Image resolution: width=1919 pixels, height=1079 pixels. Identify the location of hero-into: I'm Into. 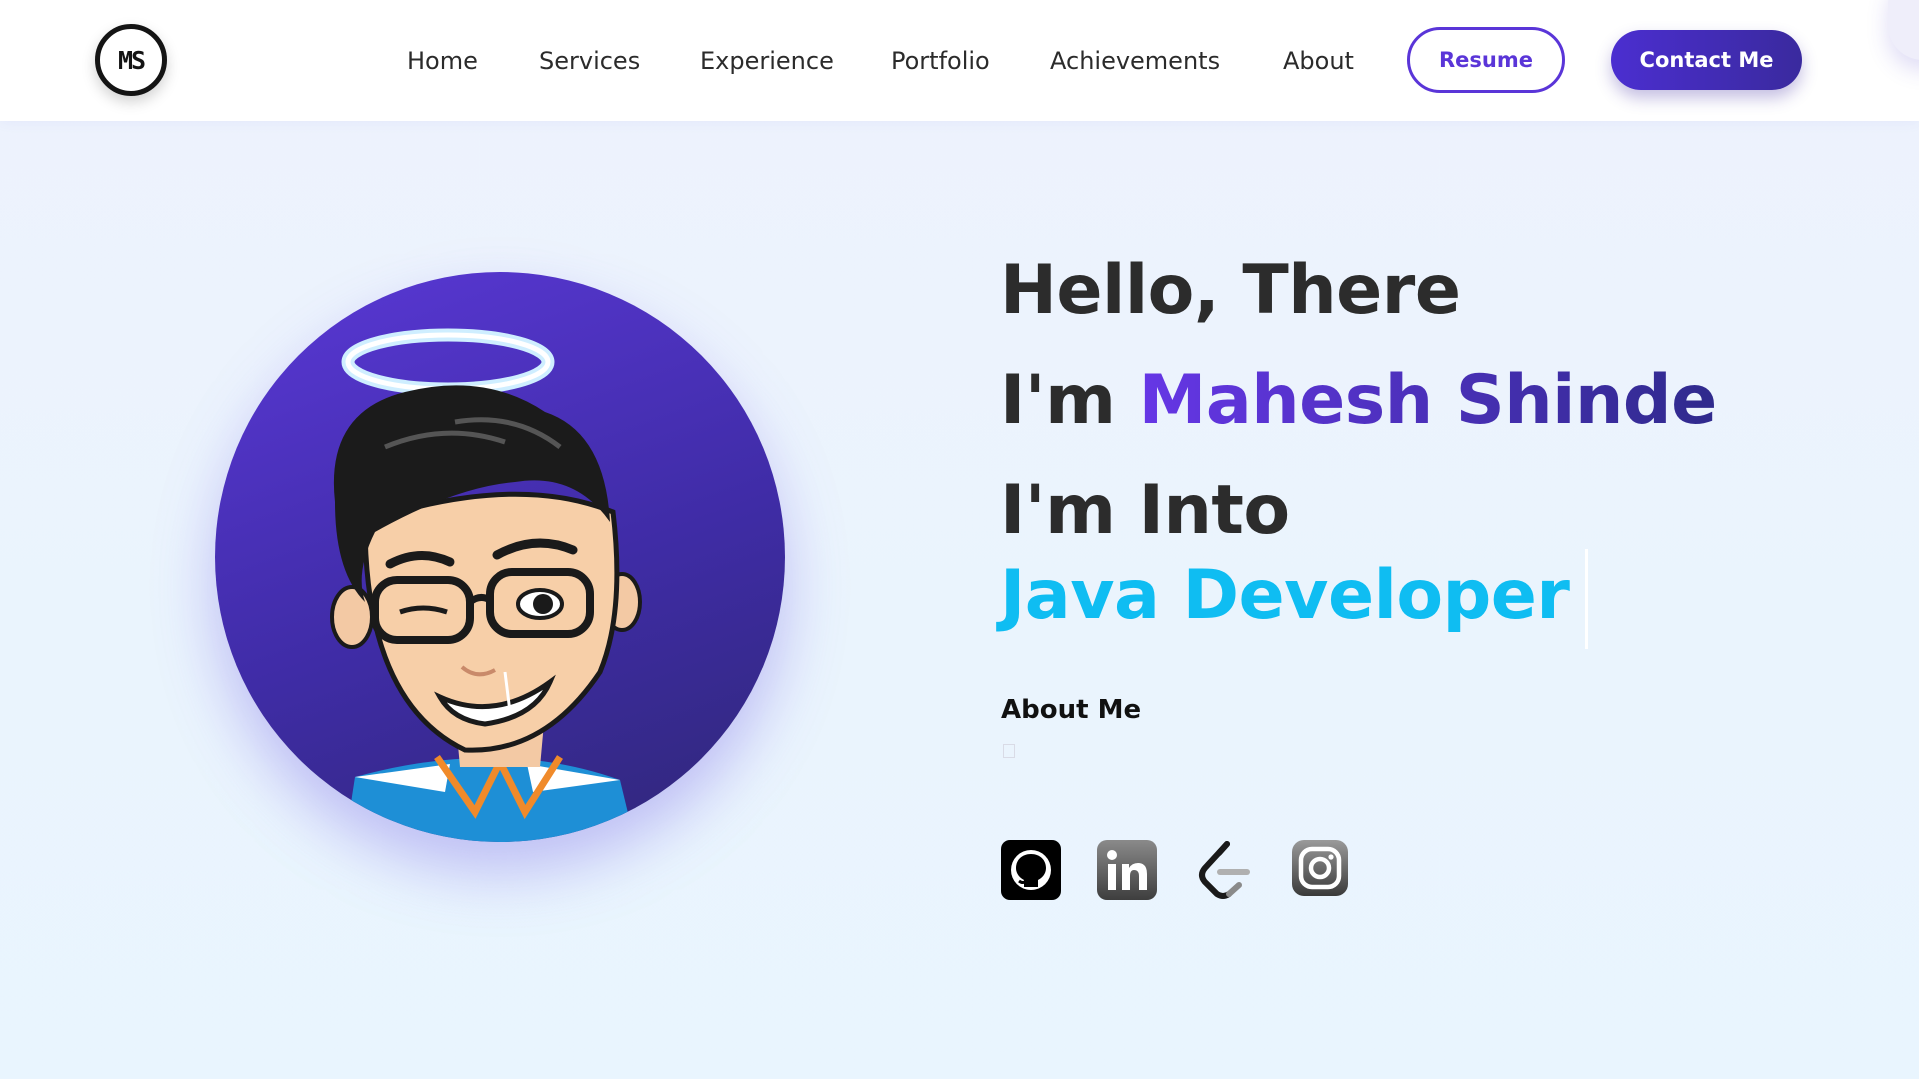
(1145, 510).